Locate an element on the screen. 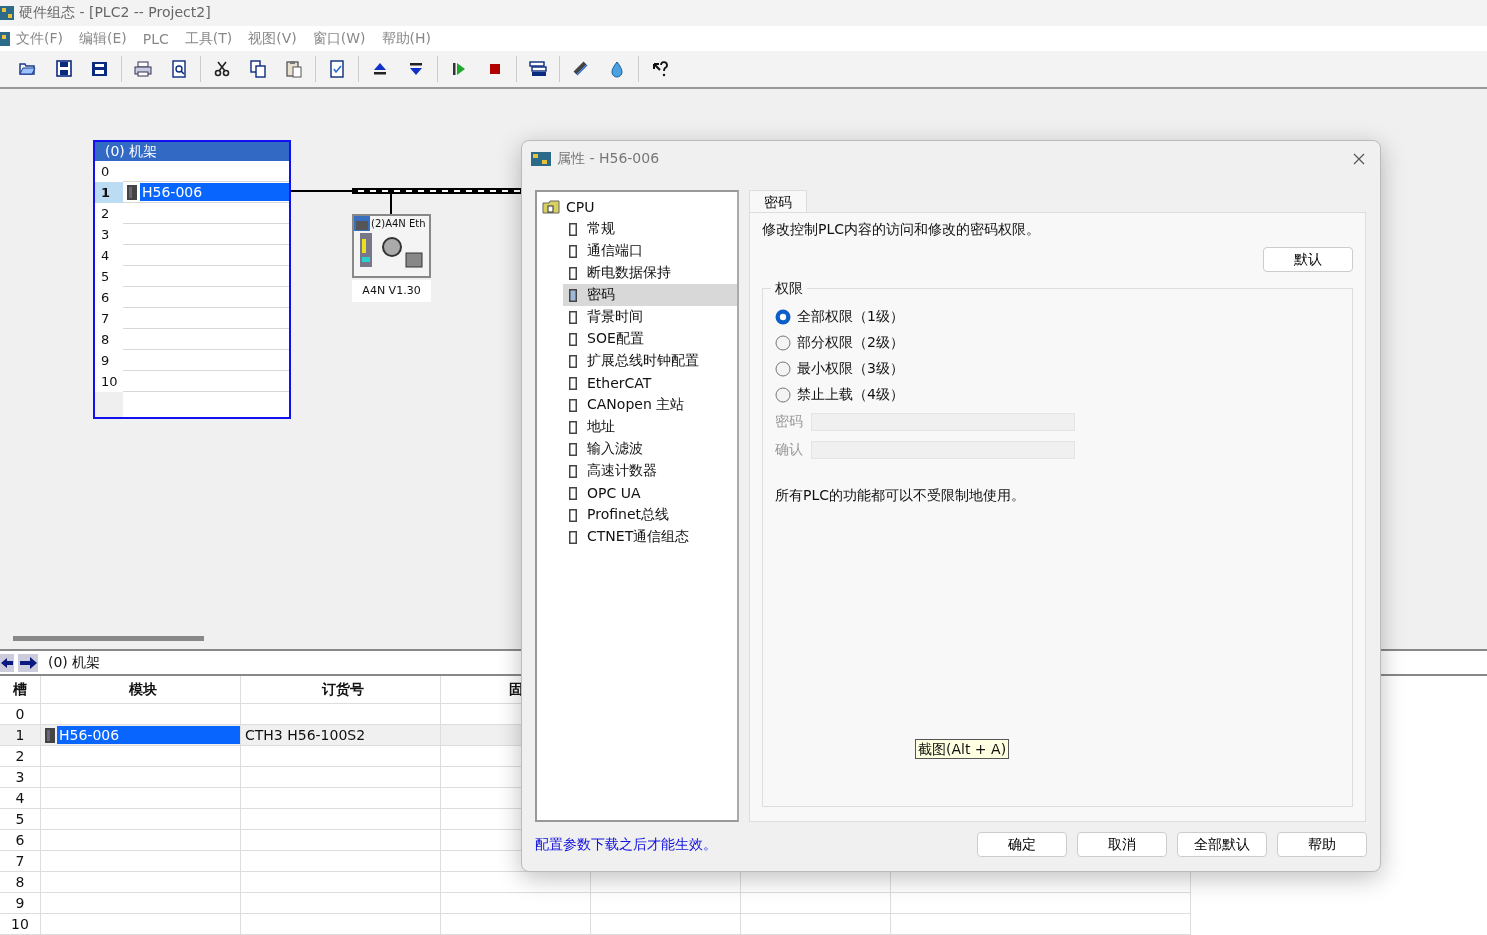 The image size is (1487, 935). tree-item: EtherCAT is located at coordinates (650, 383).